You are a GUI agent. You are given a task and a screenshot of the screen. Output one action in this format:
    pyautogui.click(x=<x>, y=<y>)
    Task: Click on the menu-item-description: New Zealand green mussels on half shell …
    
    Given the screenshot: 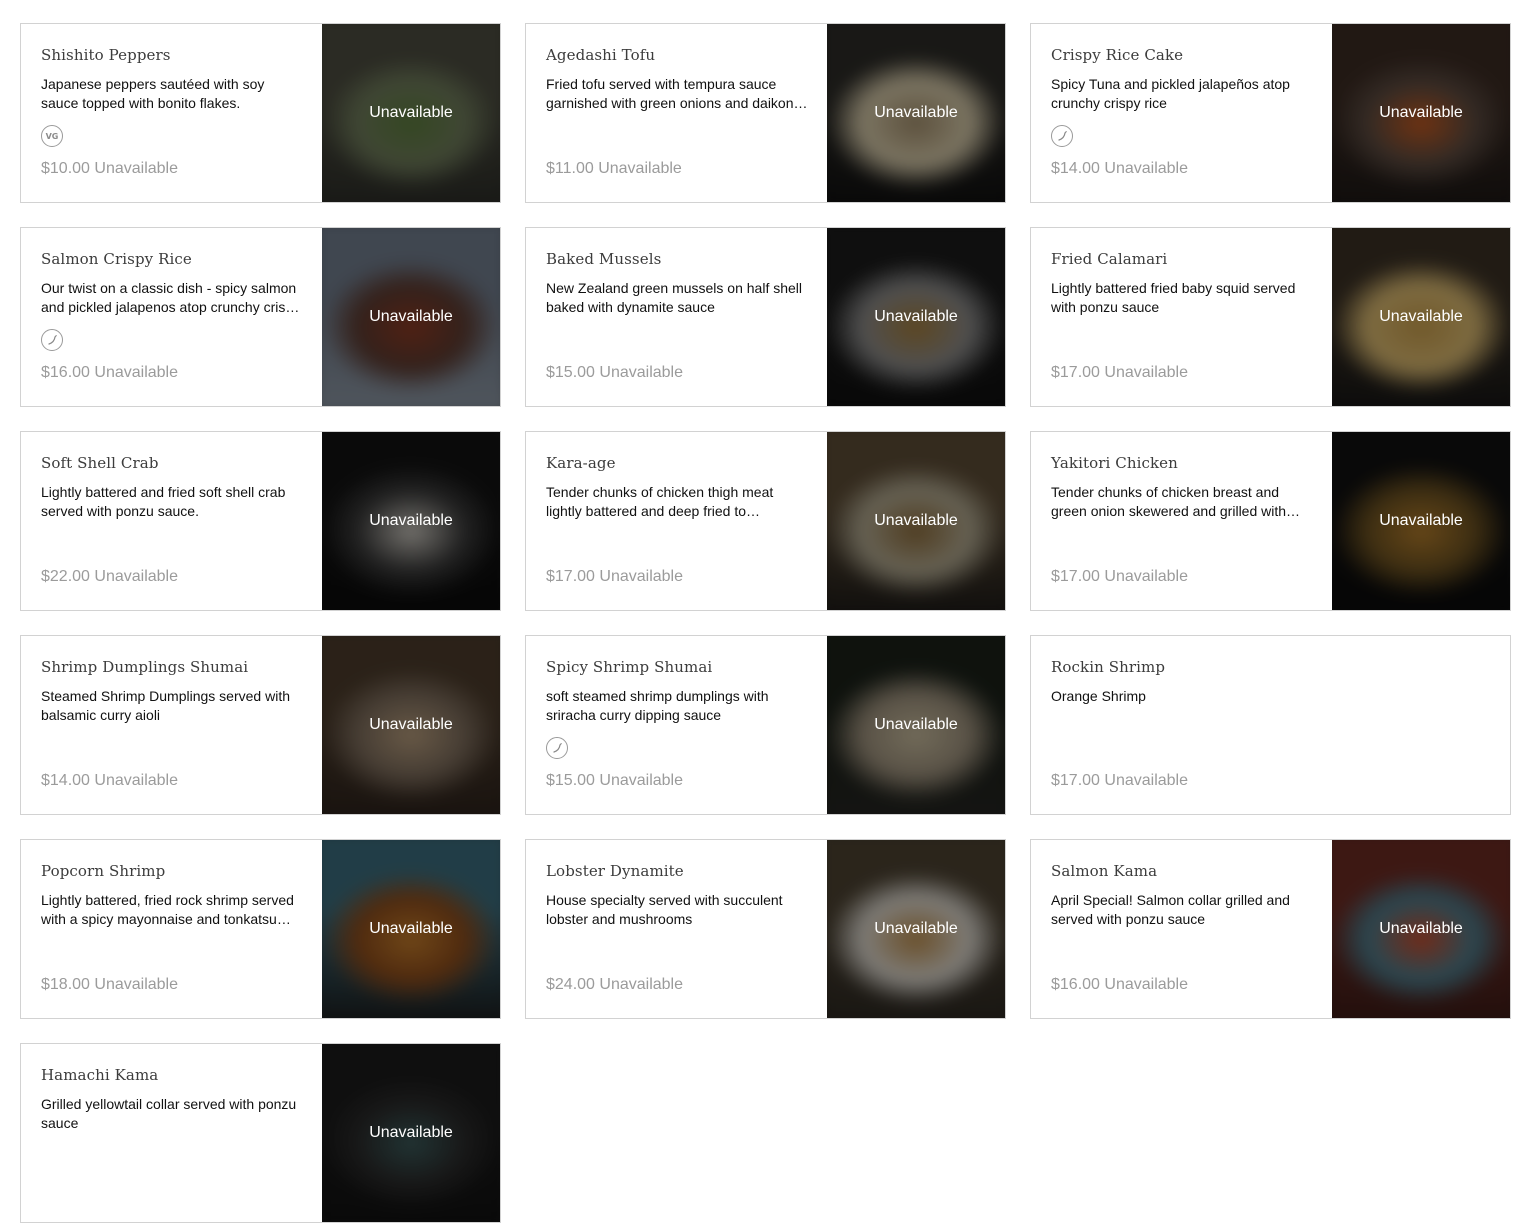 What is the action you would take?
    pyautogui.click(x=674, y=297)
    